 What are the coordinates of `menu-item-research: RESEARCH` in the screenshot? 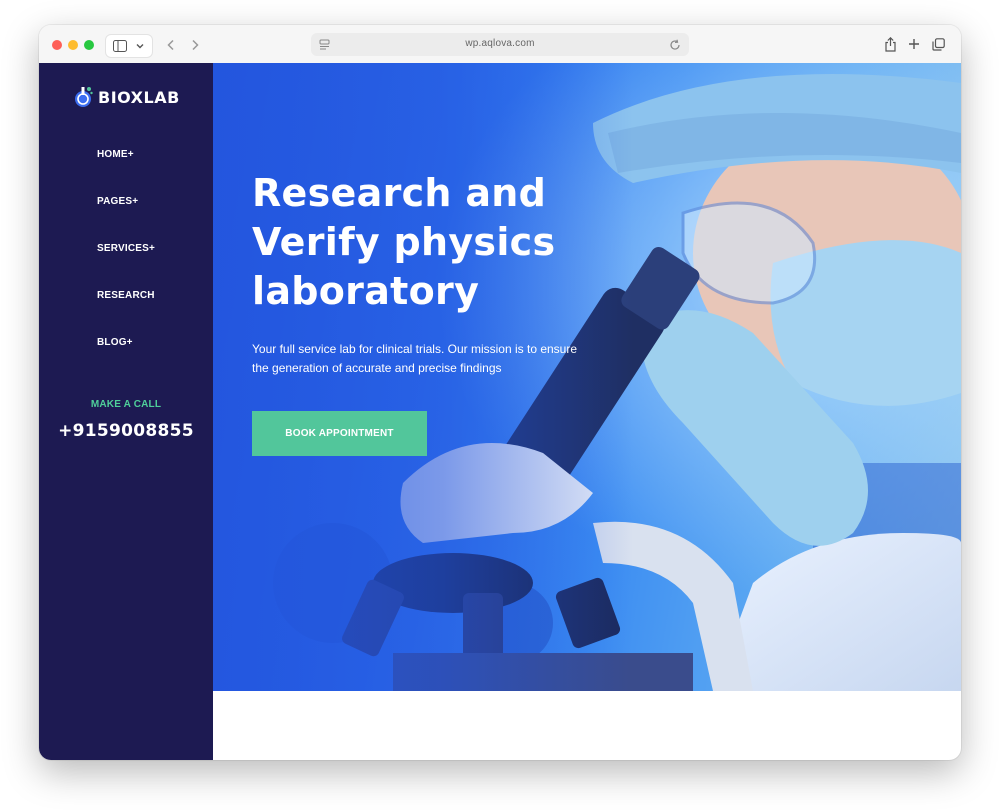 It's located at (126, 313).